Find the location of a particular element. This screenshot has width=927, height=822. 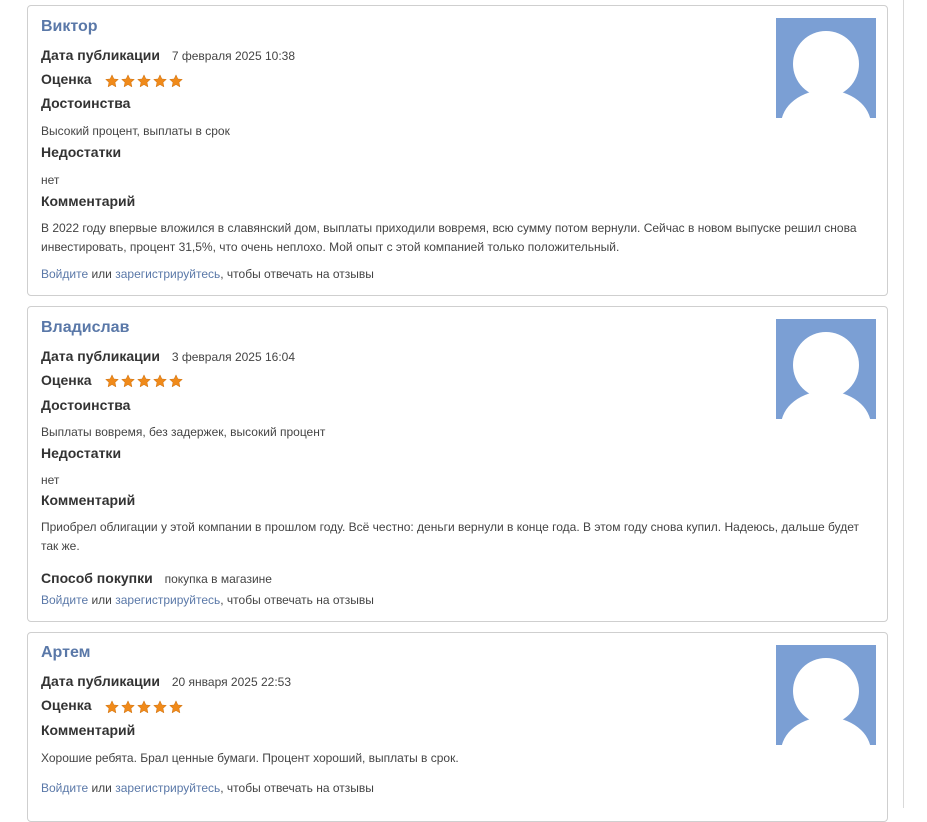

purchase-label-text: Способ покупки is located at coordinates (97, 578).